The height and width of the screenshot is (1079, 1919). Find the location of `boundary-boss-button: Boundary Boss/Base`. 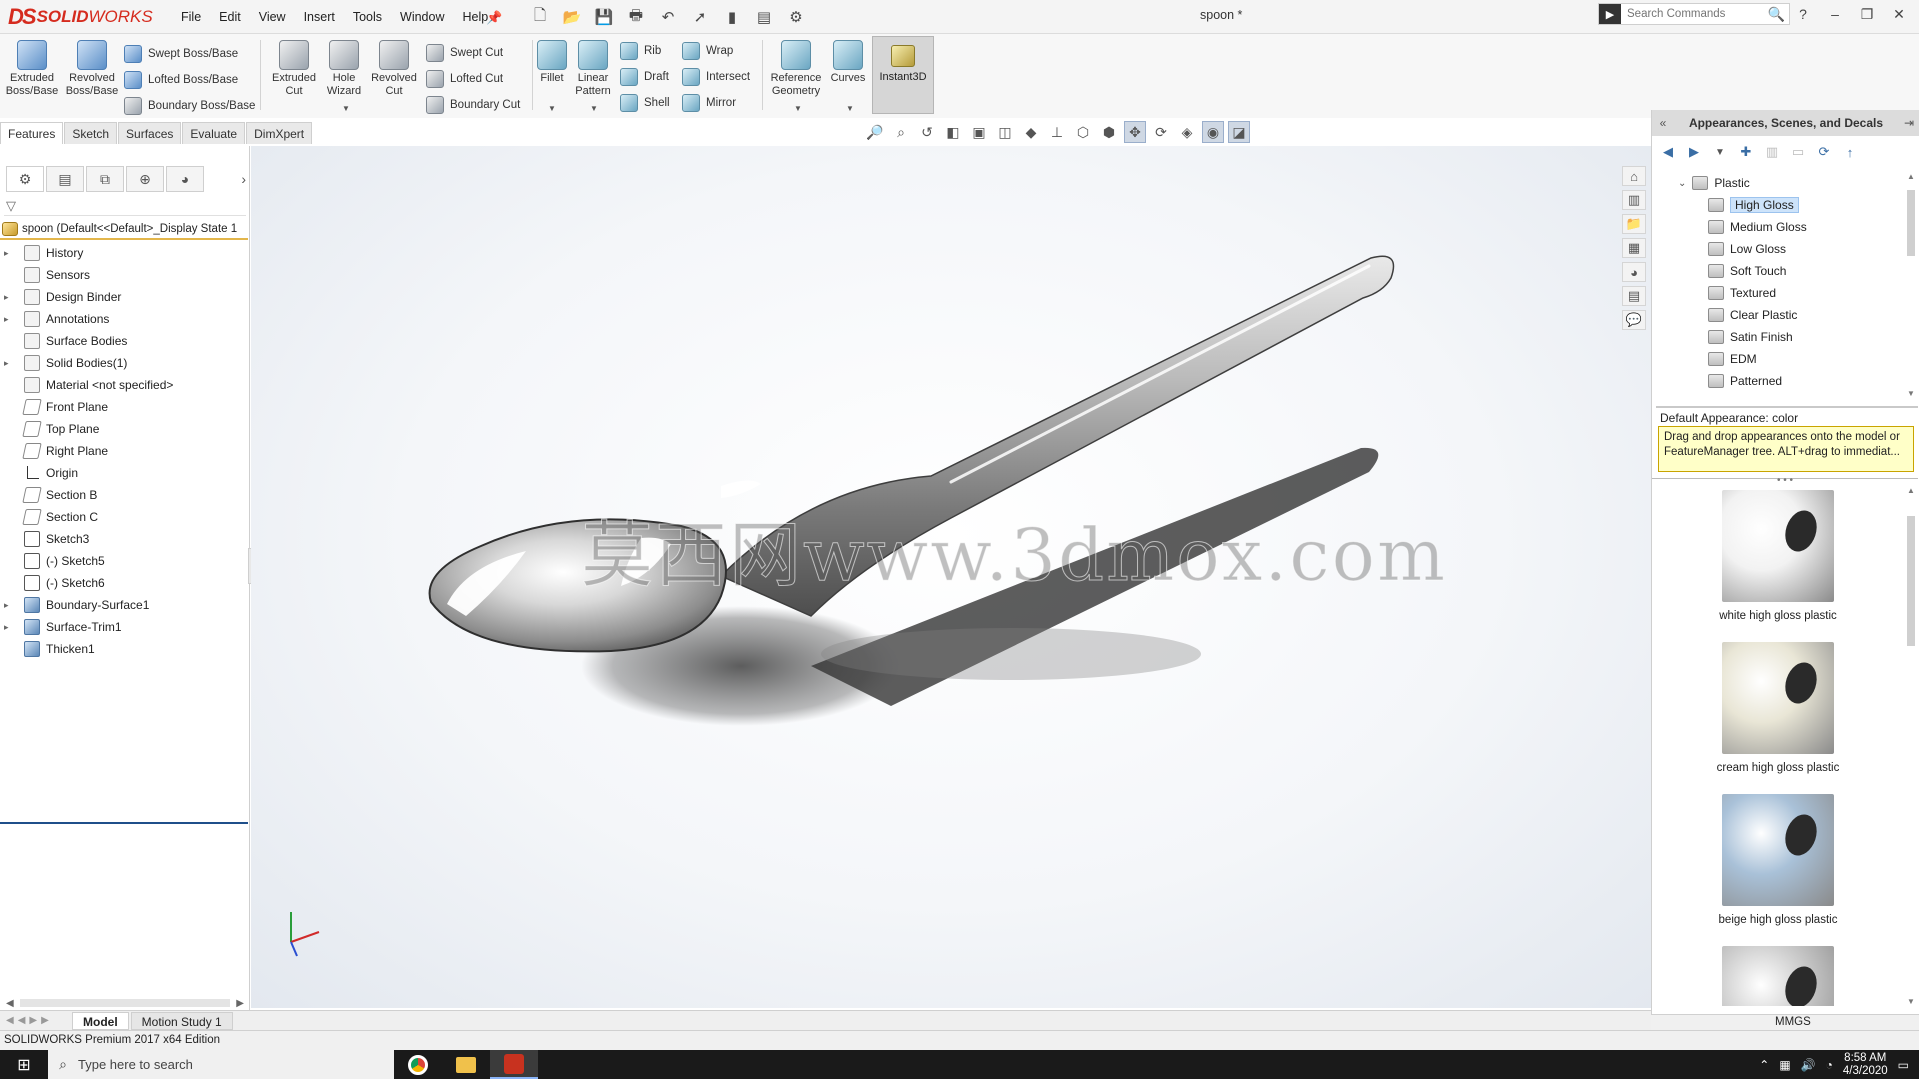

boundary-boss-button: Boundary Boss/Base is located at coordinates (189, 106).